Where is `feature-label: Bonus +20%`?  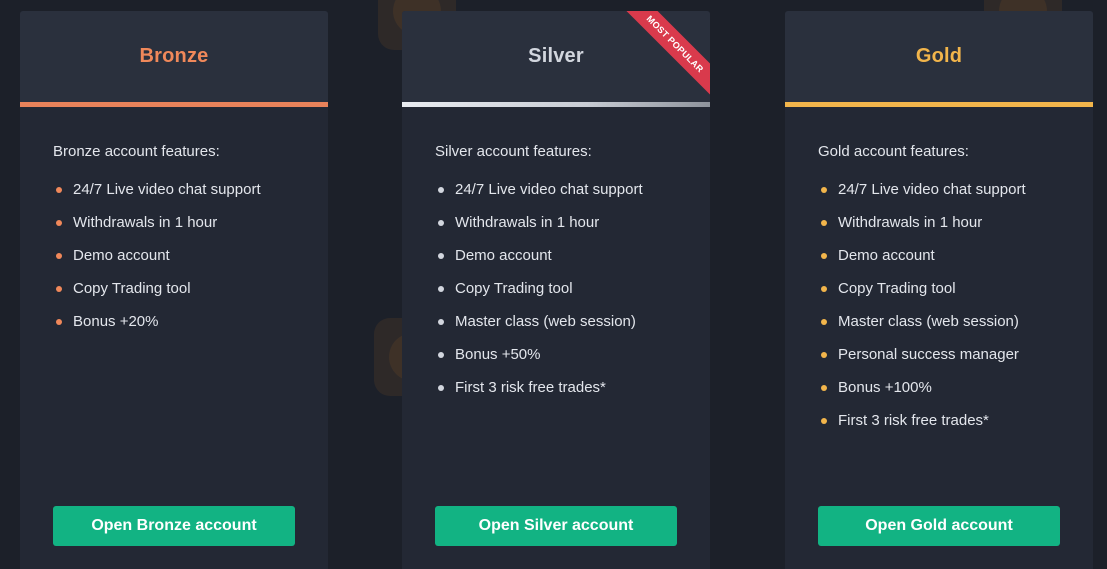 feature-label: Bonus +20% is located at coordinates (116, 321).